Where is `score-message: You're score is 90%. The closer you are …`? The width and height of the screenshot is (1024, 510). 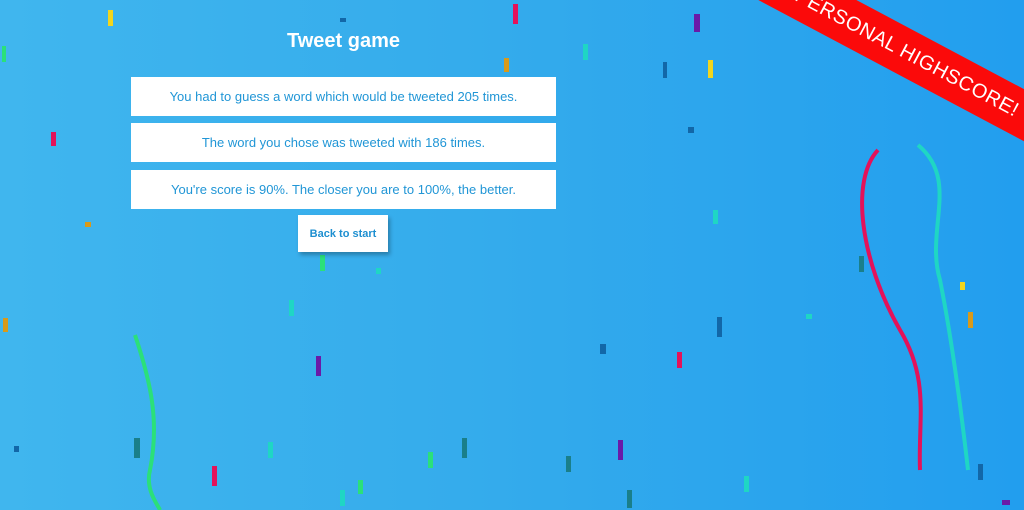
score-message: You're score is 90%. The closer you are … is located at coordinates (343, 189).